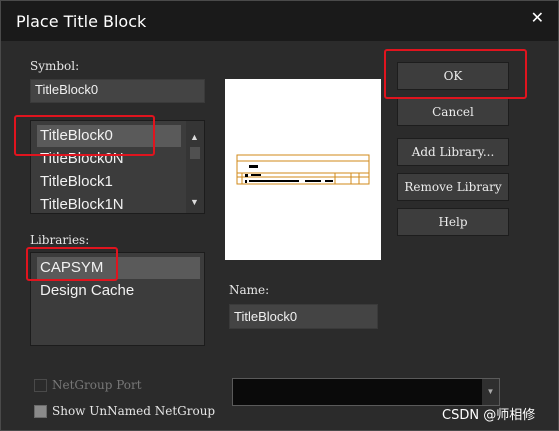 The width and height of the screenshot is (559, 431). What do you see at coordinates (453, 187) in the screenshot?
I see `remove-library-button: Remove Library` at bounding box center [453, 187].